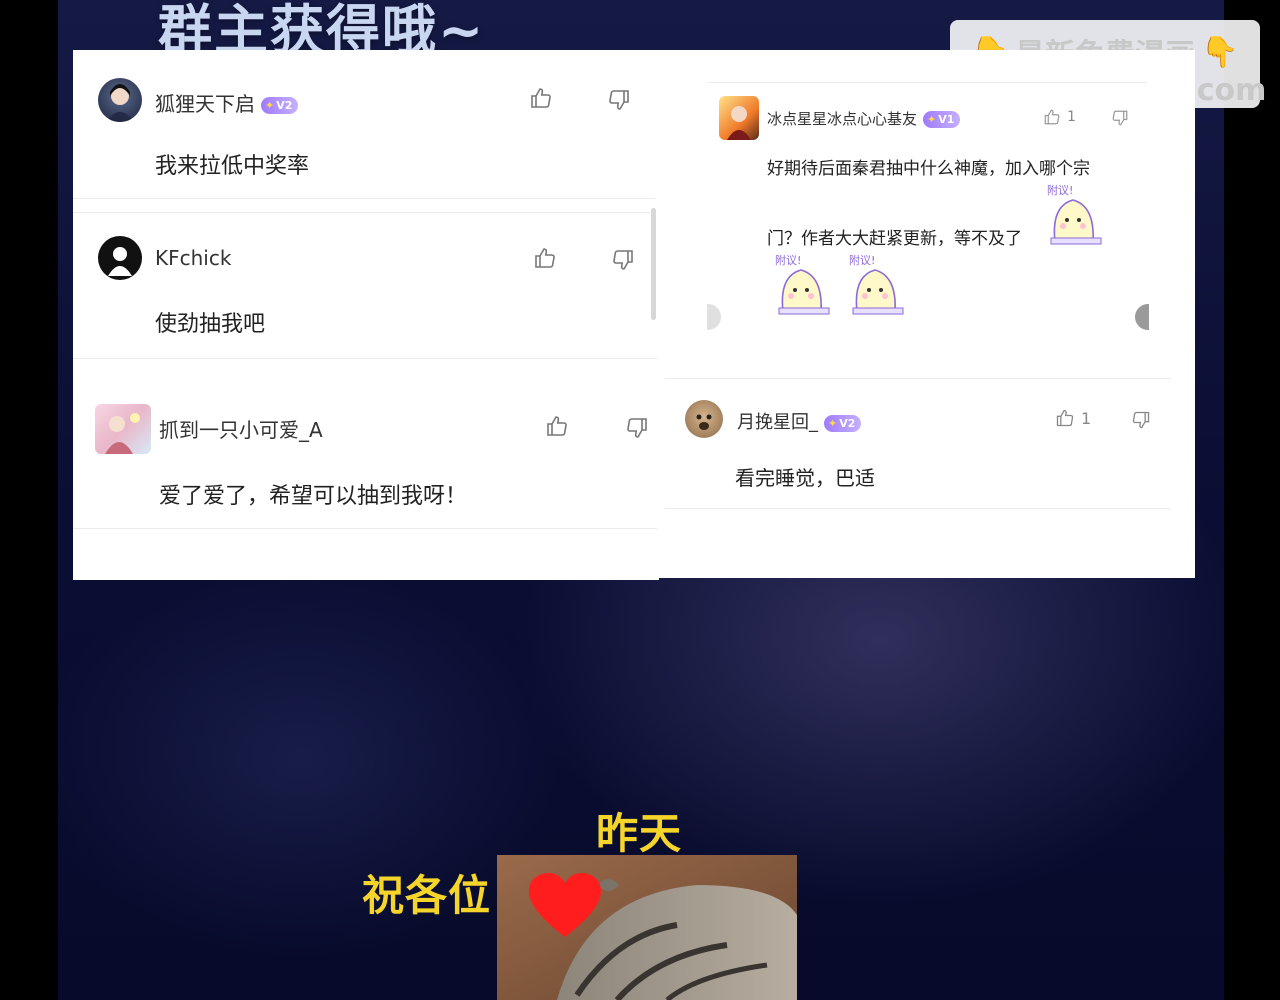 The width and height of the screenshot is (1280, 1000). Describe the element at coordinates (653, 264) in the screenshot. I see `scrollbar` at that location.